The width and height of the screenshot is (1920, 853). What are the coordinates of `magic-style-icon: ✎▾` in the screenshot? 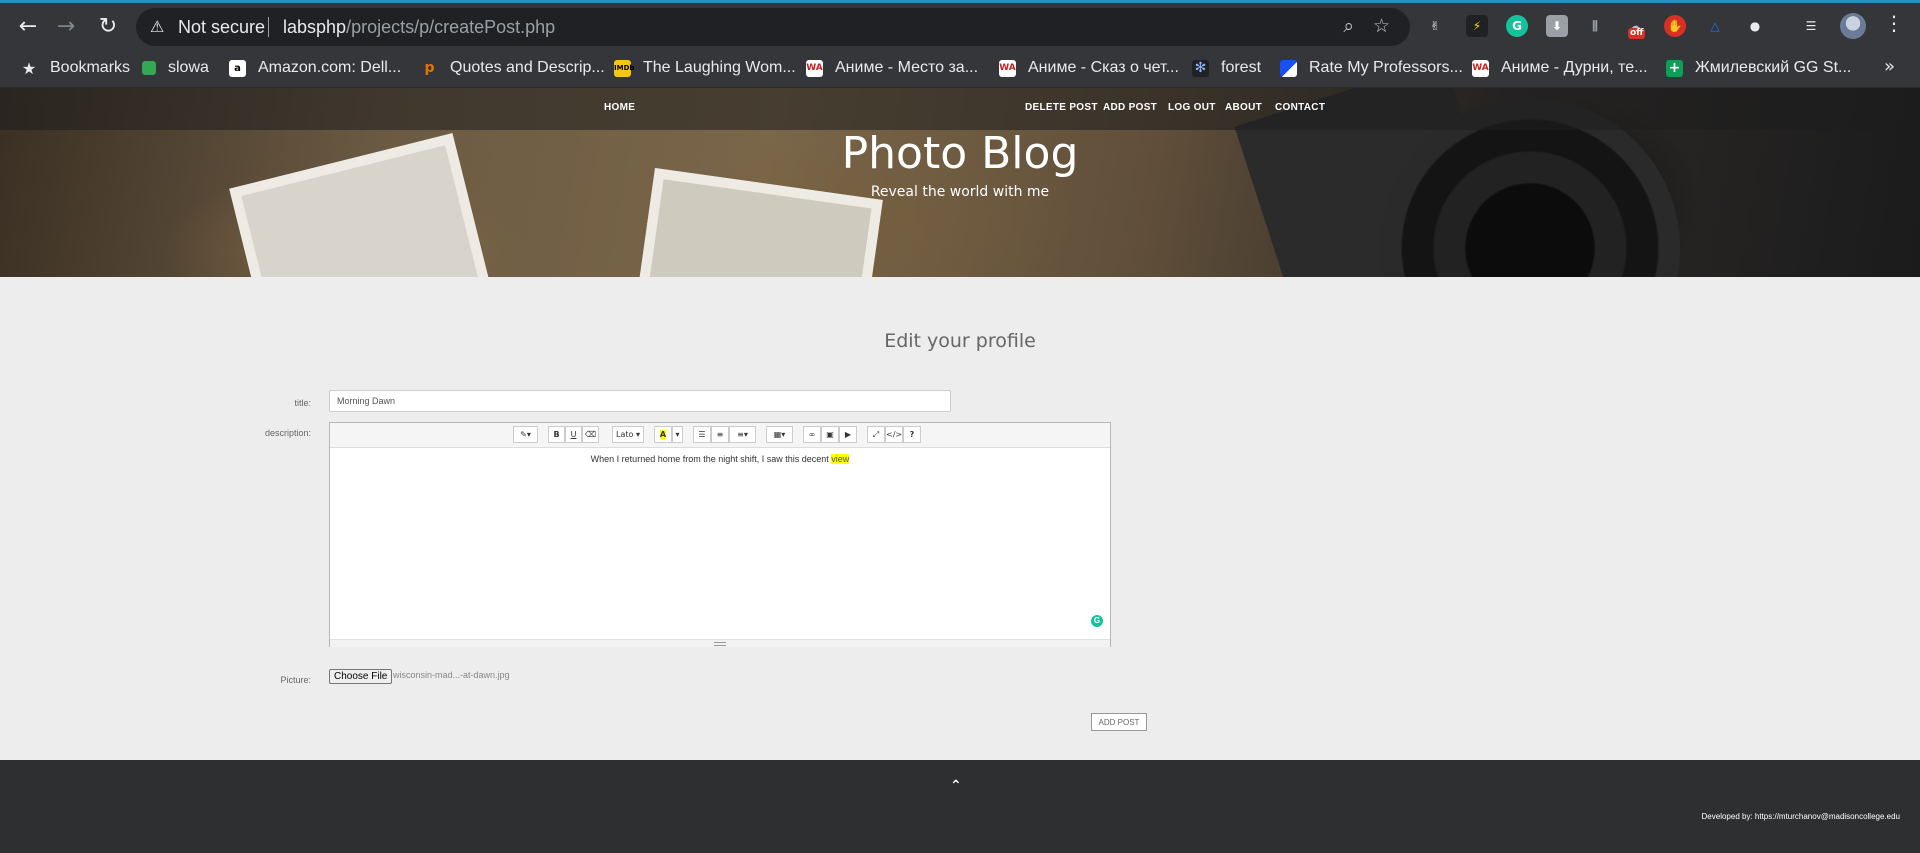 It's located at (525, 434).